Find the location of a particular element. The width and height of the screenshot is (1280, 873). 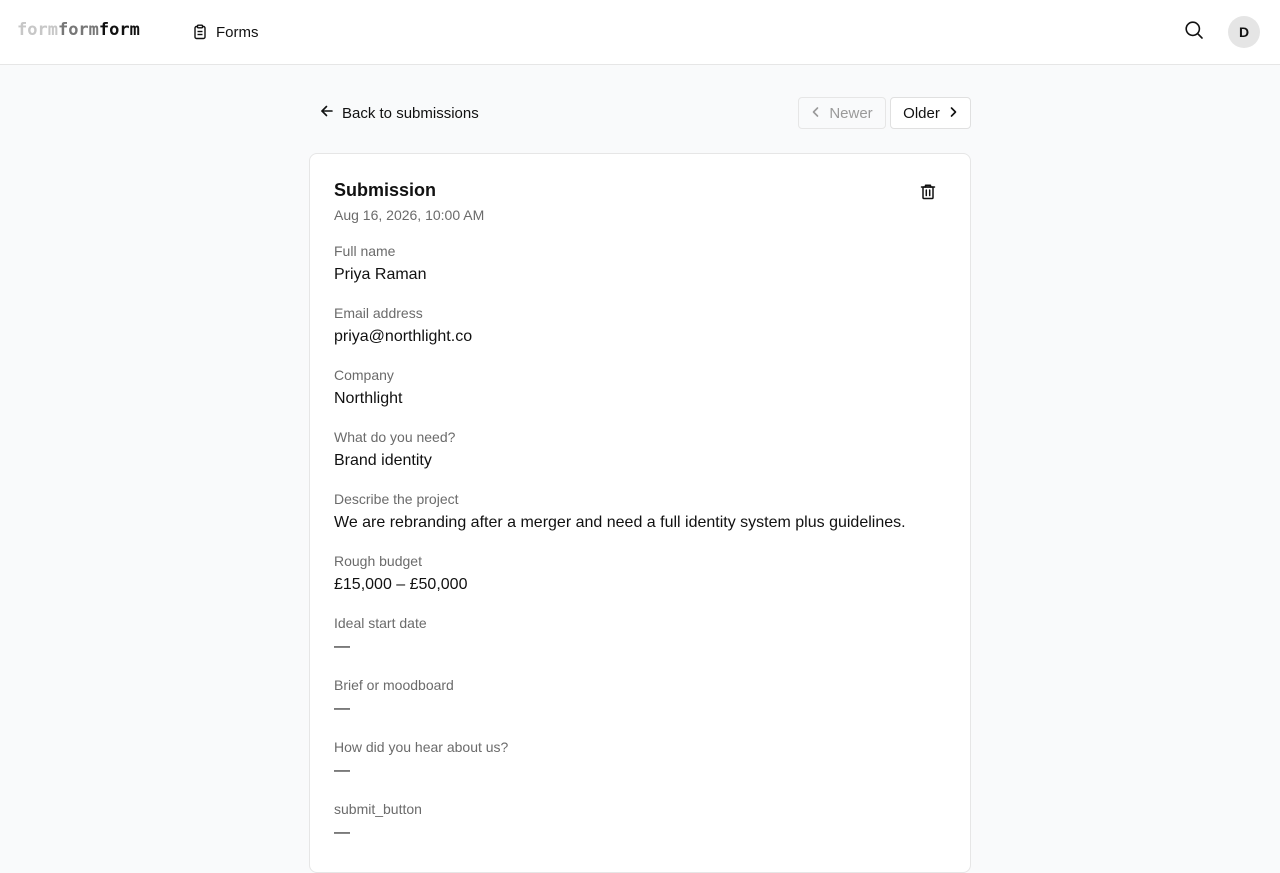

field-submit-button: submit_button — is located at coordinates (644, 832).